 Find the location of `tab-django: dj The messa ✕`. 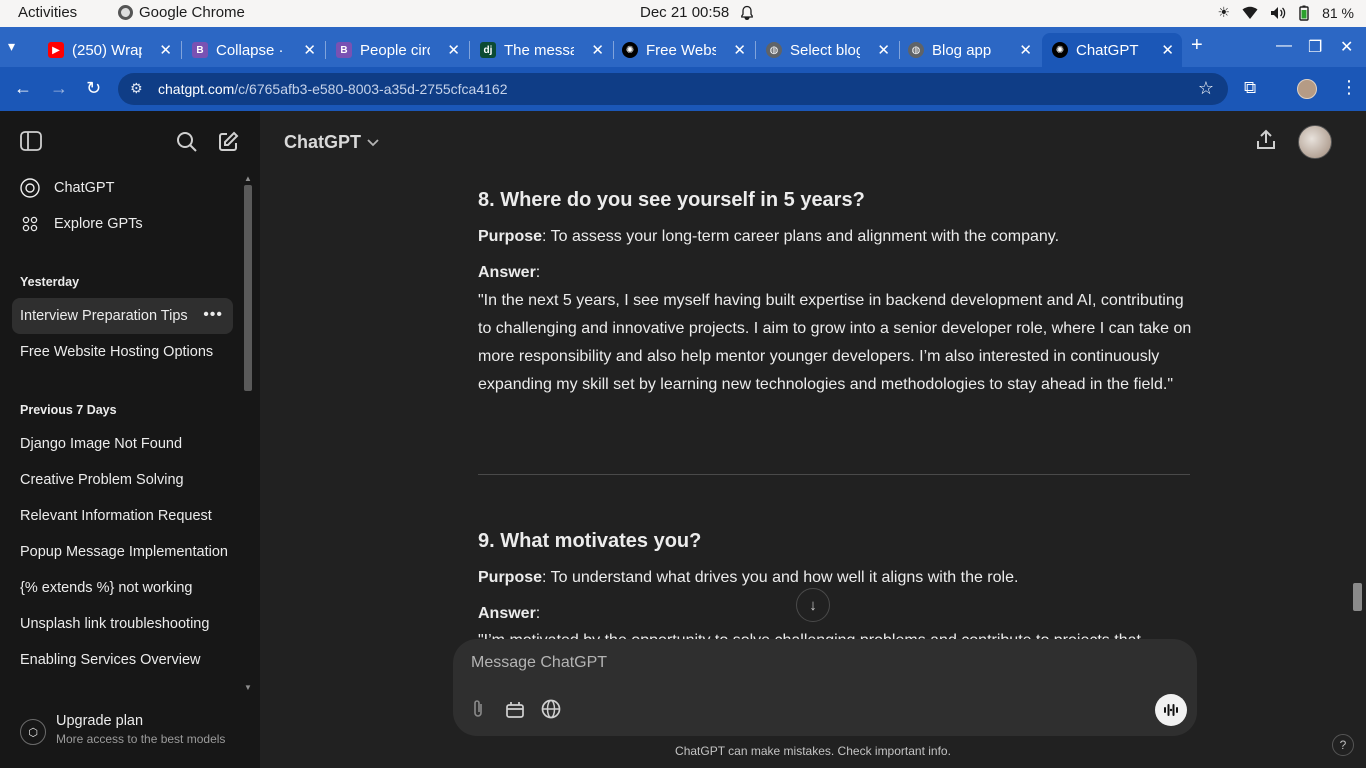

tab-django: dj The messa ✕ is located at coordinates (541, 50).